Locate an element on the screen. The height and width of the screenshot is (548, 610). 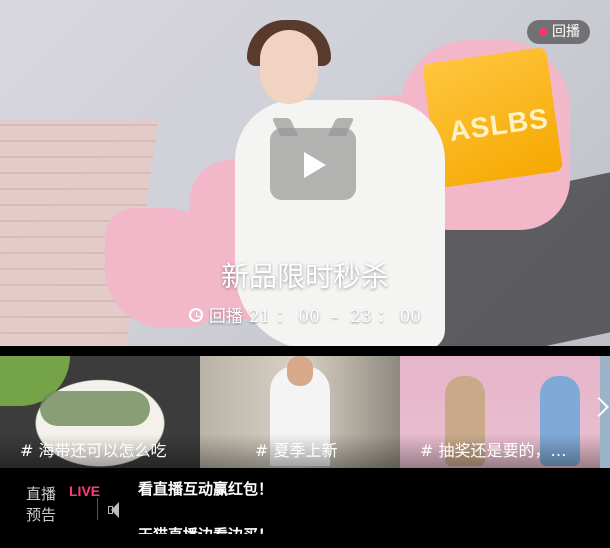
stream-title: 新品限时秒杀 is located at coordinates (304, 276).